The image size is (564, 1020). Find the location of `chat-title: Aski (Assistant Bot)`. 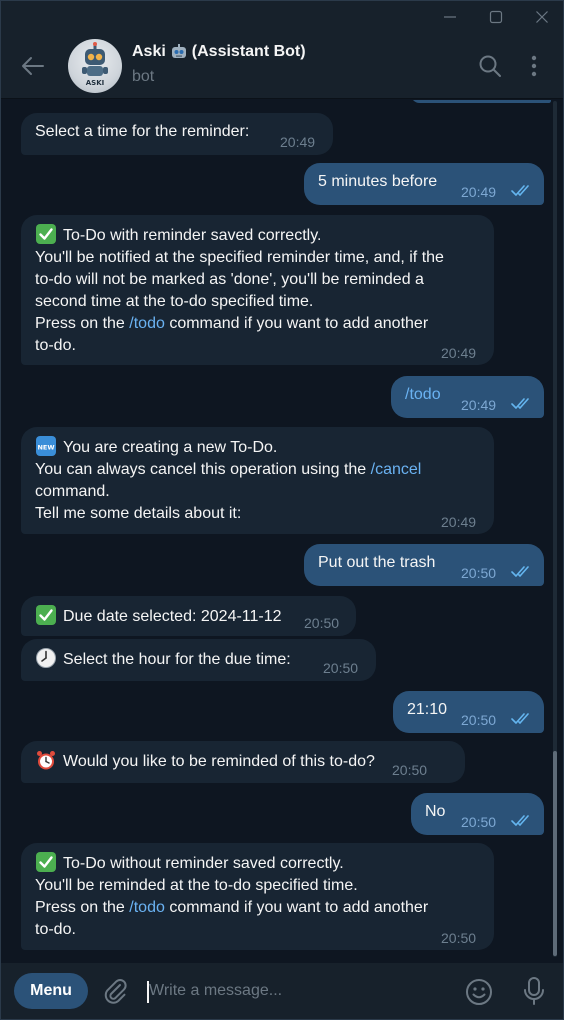

chat-title: Aski (Assistant Bot) is located at coordinates (219, 52).